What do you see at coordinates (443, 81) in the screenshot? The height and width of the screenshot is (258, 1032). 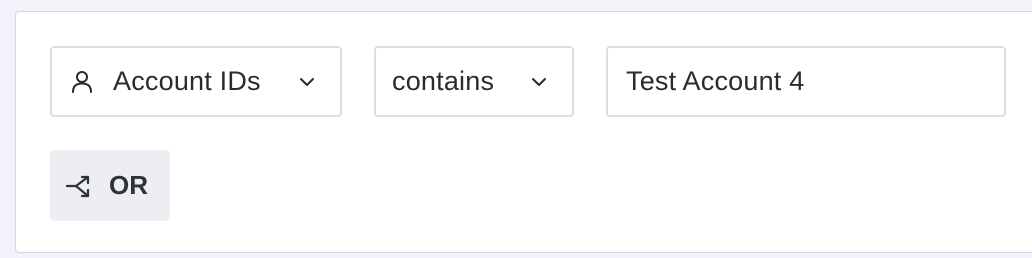 I see `operator-select-label: contains` at bounding box center [443, 81].